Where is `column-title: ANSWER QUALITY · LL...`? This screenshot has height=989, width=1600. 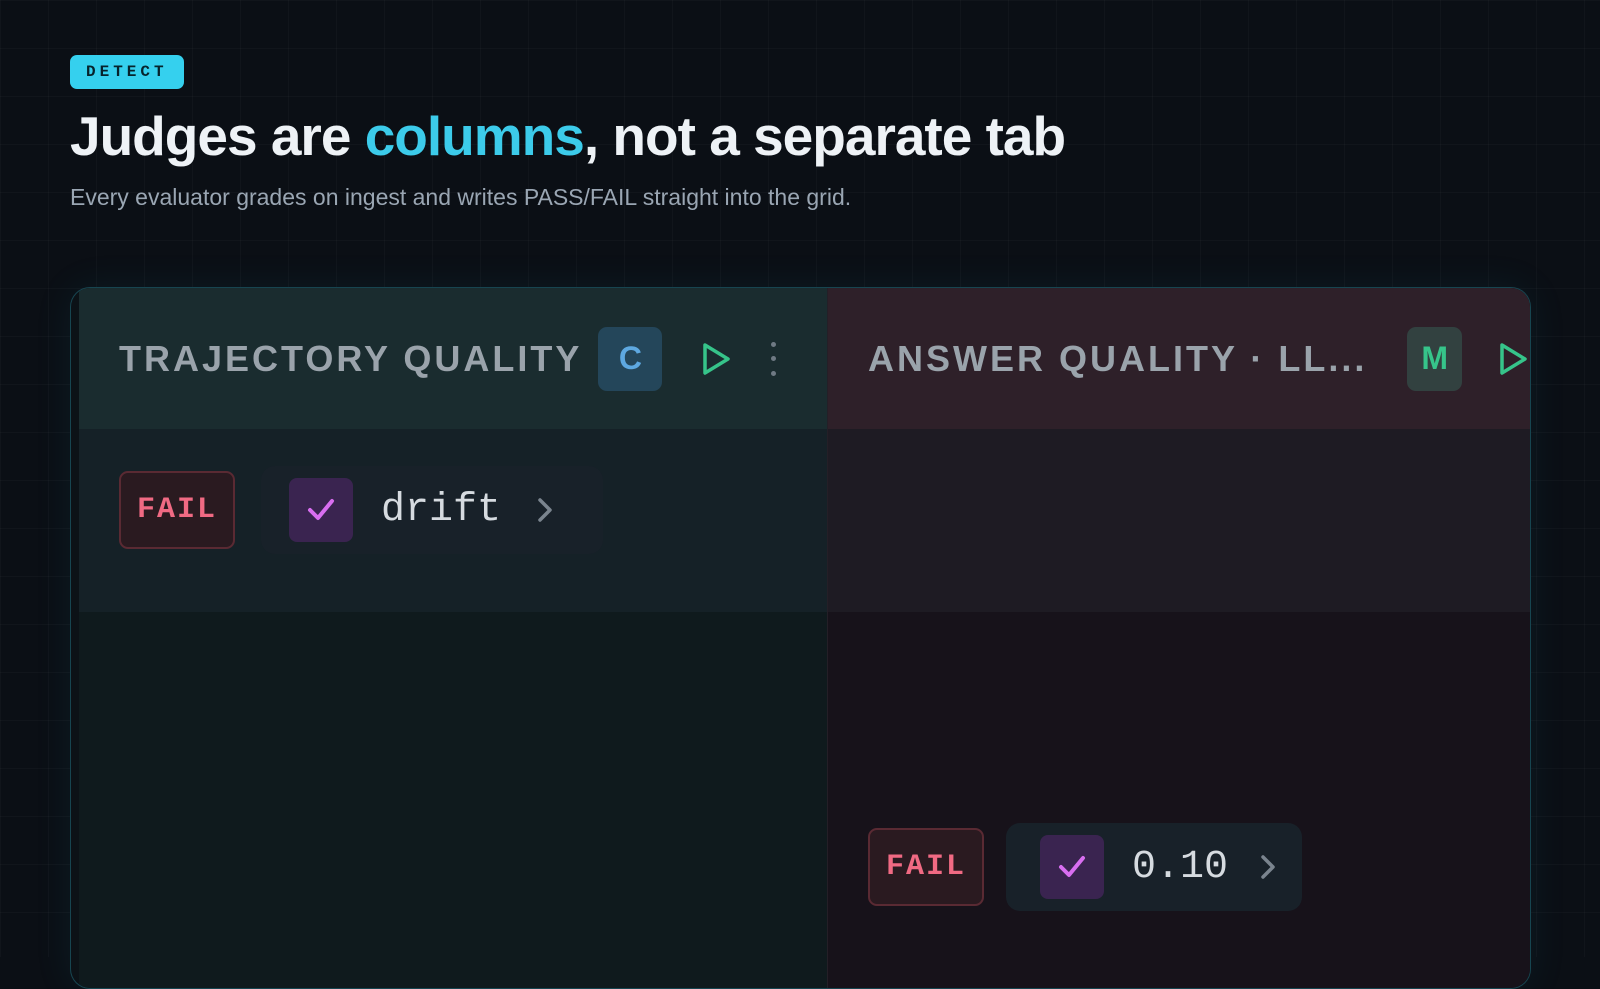
column-title: ANSWER QUALITY · LL... is located at coordinates (1118, 358).